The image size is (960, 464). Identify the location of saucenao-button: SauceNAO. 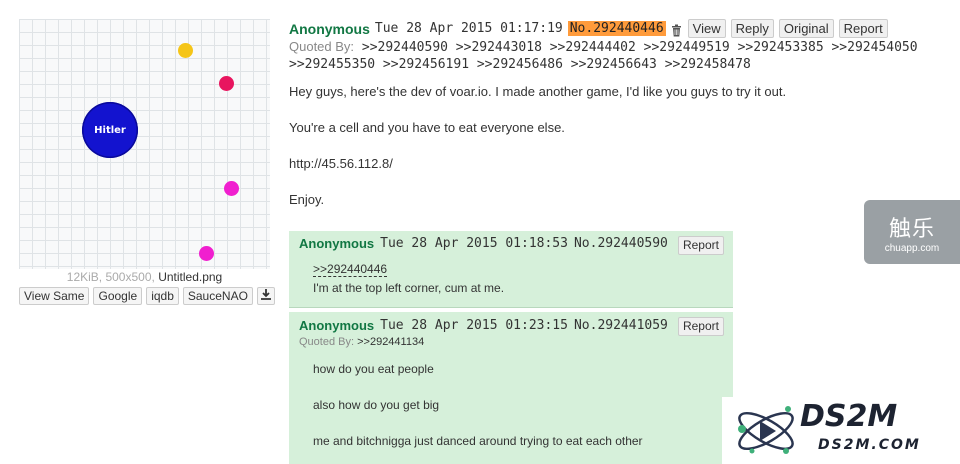
(217, 296).